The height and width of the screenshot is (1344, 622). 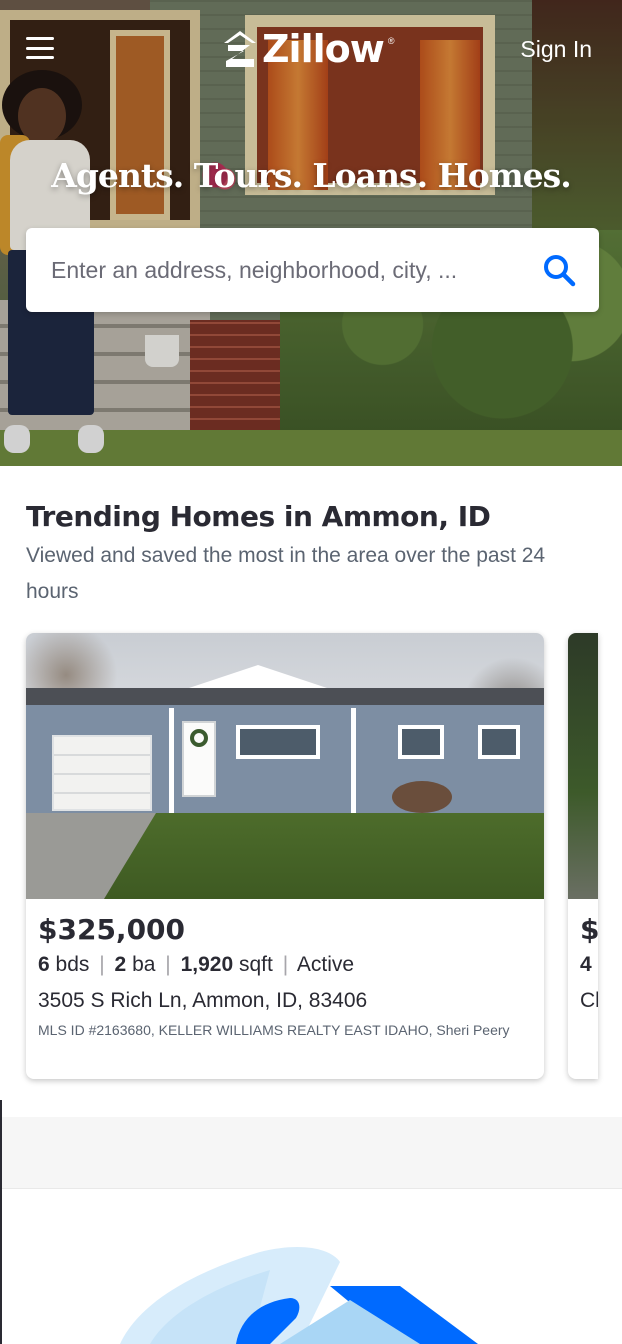 I want to click on baths-count: 2, so click(x=120, y=964).